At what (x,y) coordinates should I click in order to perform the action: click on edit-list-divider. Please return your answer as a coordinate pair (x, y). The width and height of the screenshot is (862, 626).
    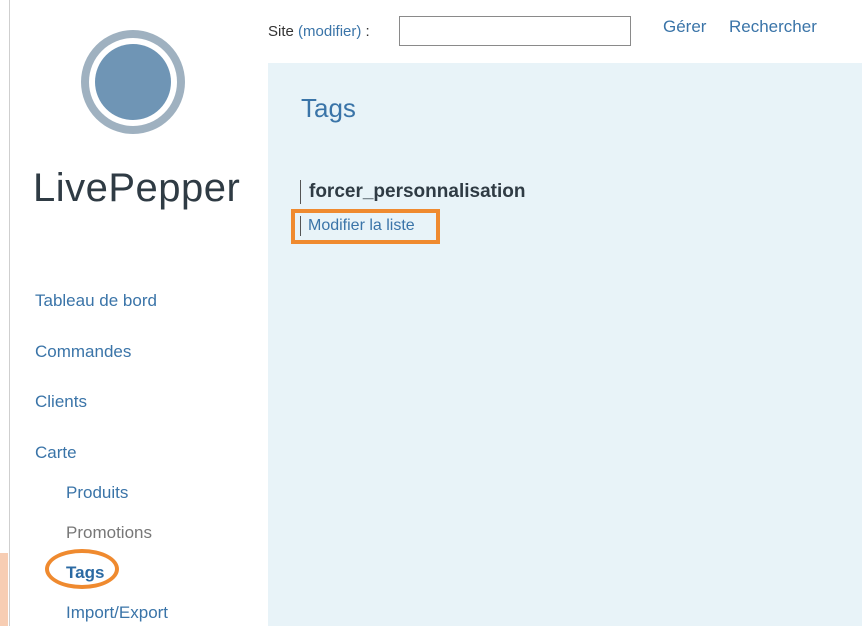
    Looking at the image, I should click on (300, 226).